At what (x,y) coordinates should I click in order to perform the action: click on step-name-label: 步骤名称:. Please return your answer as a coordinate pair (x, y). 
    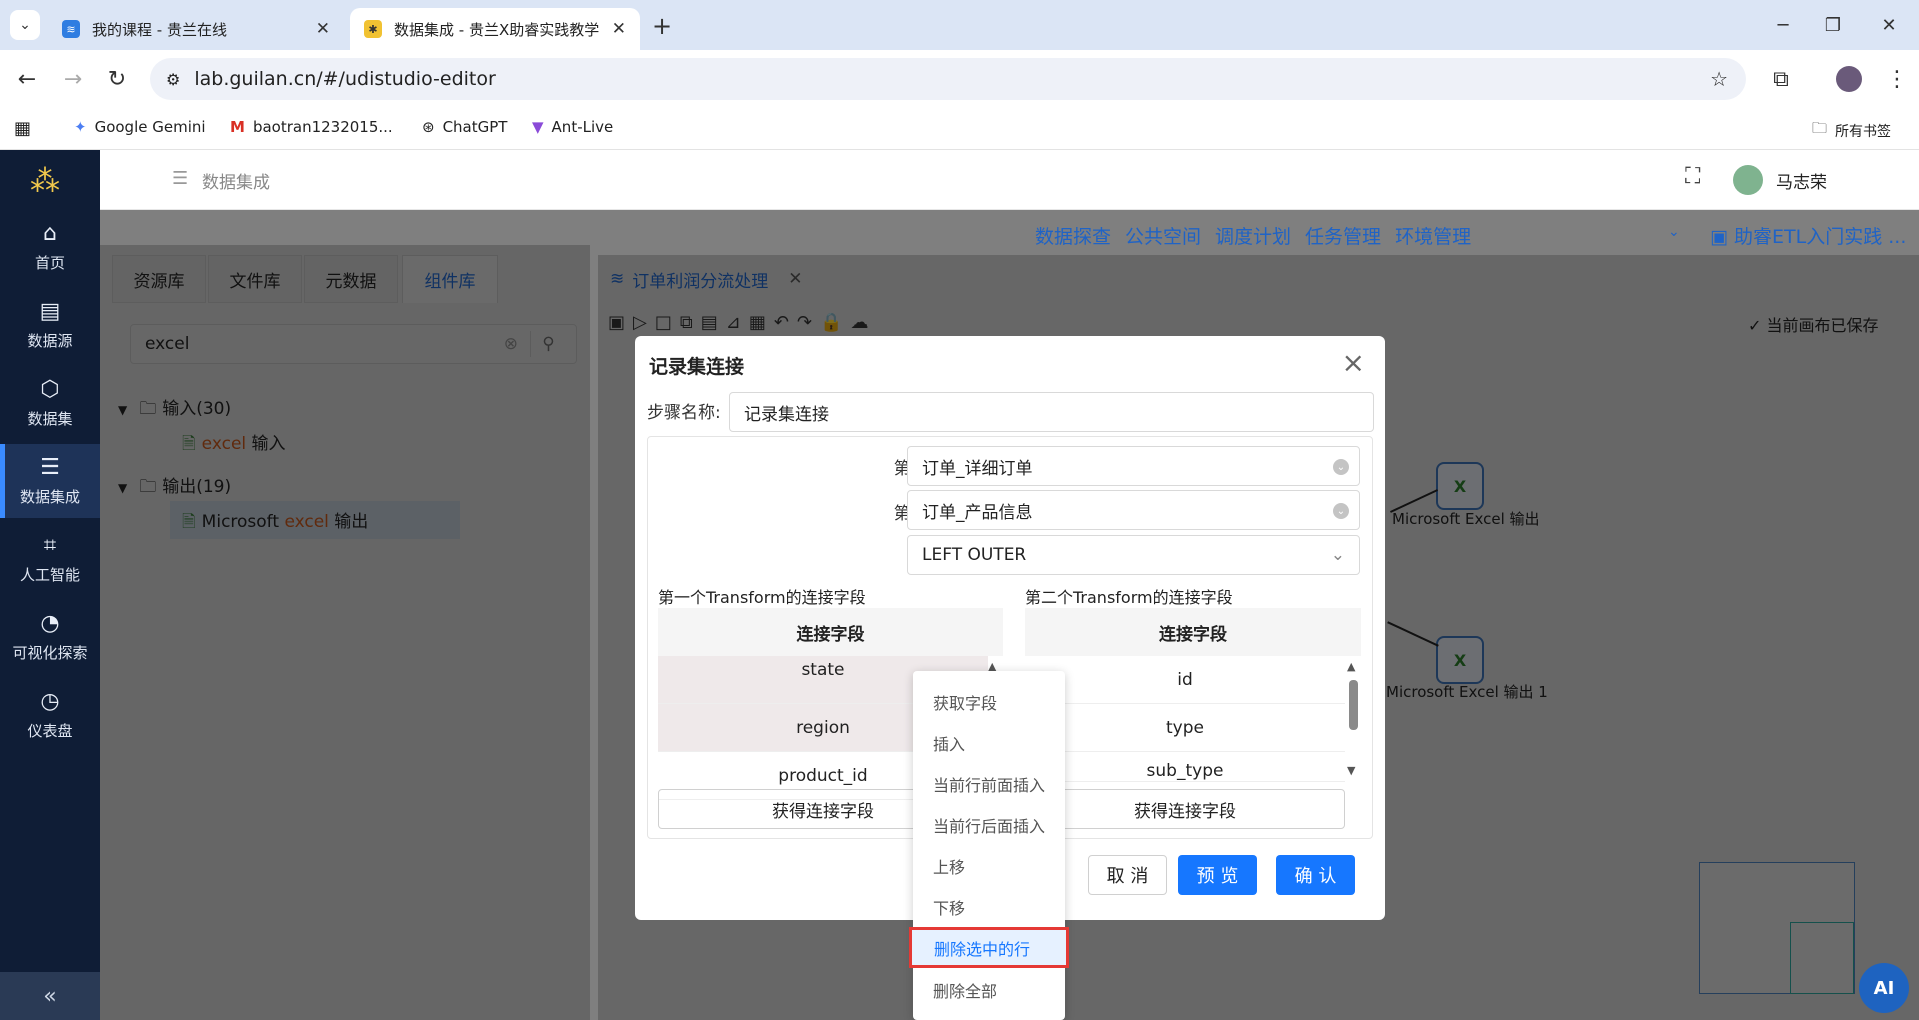
    Looking at the image, I should click on (684, 413).